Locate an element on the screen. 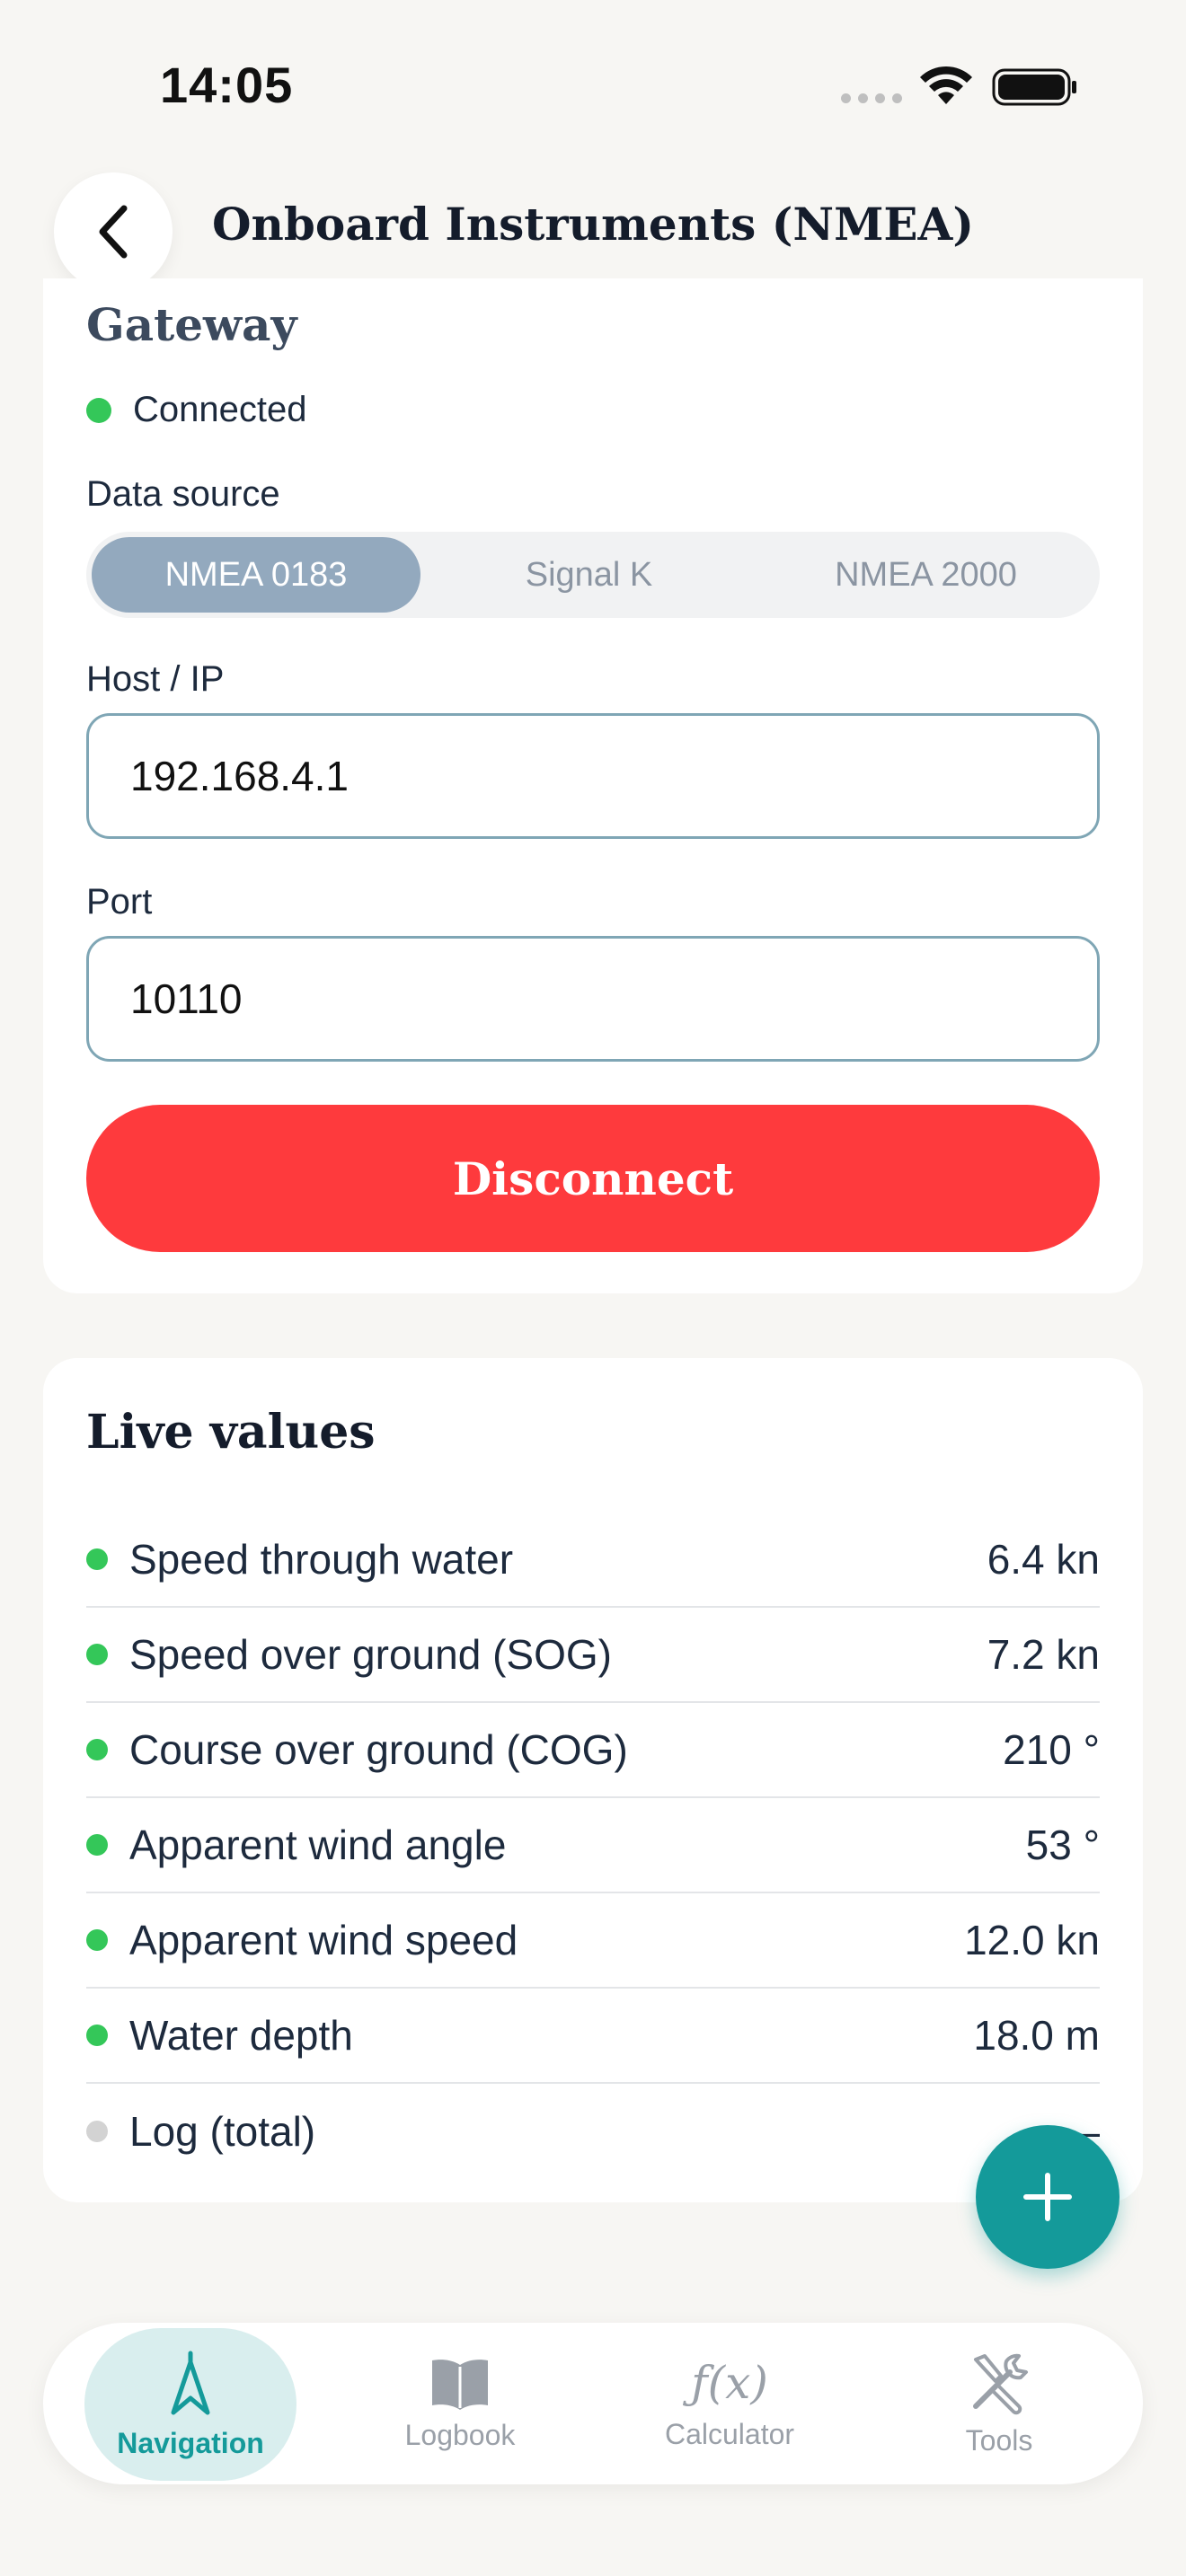 The width and height of the screenshot is (1186, 2576). live-value-label: Log (total) is located at coordinates (222, 2131).